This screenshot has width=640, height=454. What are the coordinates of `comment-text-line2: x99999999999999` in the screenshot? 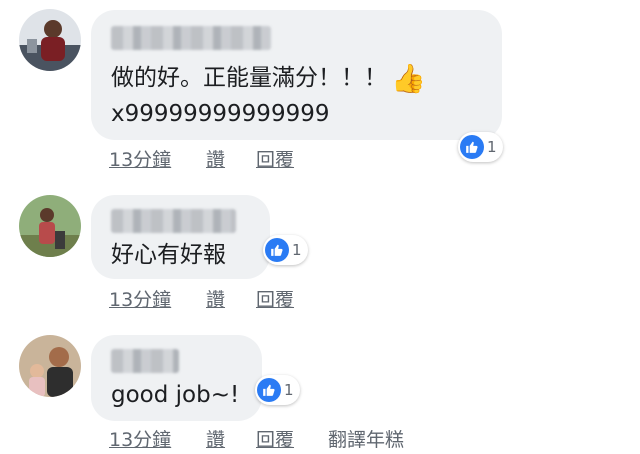 It's located at (220, 114).